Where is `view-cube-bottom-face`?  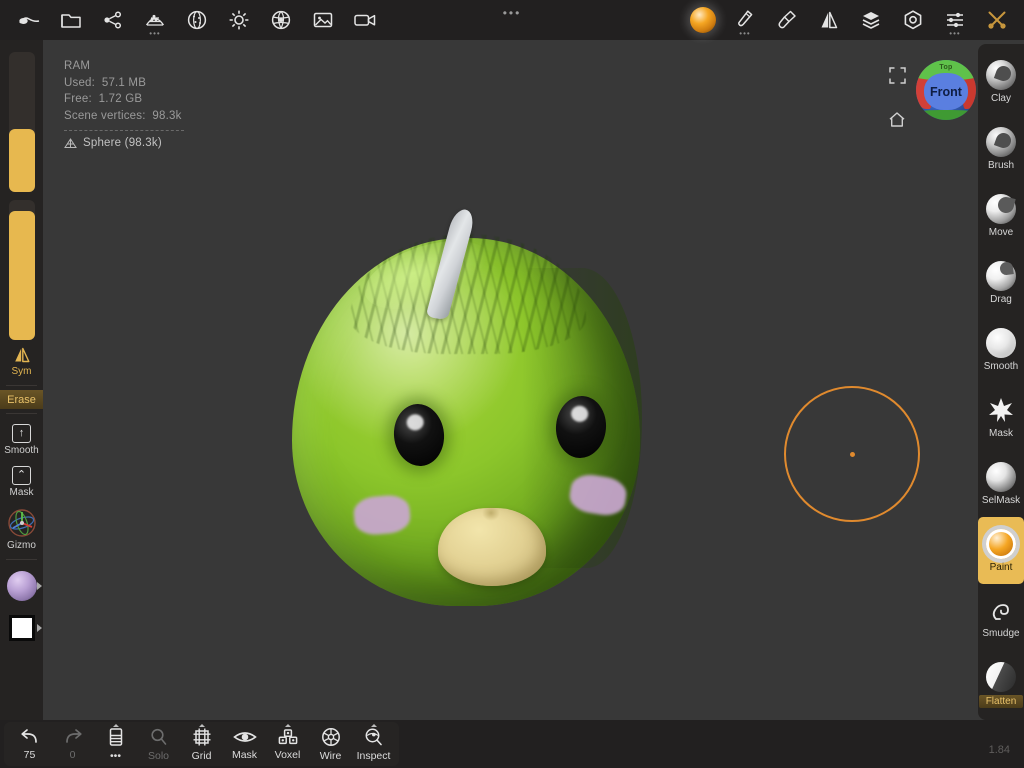 view-cube-bottom-face is located at coordinates (946, 115).